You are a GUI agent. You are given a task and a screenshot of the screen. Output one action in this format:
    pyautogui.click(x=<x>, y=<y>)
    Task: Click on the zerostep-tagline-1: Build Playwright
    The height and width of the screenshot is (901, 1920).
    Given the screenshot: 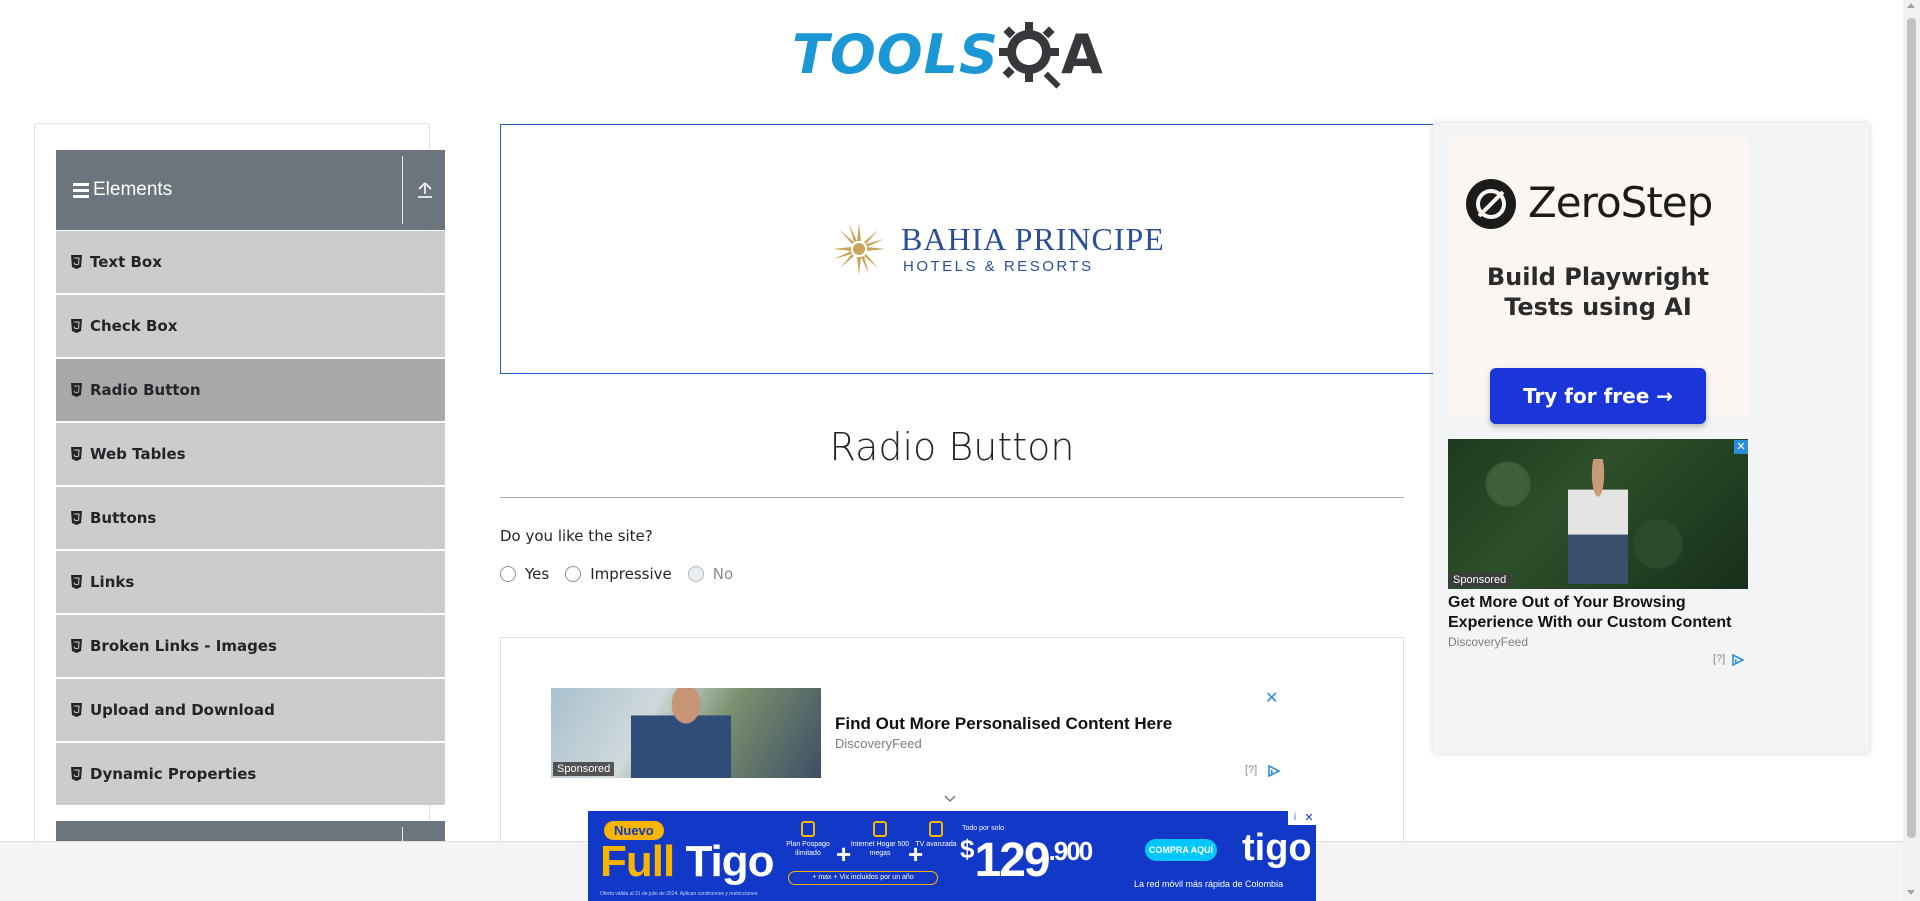 What is the action you would take?
    pyautogui.click(x=1598, y=277)
    